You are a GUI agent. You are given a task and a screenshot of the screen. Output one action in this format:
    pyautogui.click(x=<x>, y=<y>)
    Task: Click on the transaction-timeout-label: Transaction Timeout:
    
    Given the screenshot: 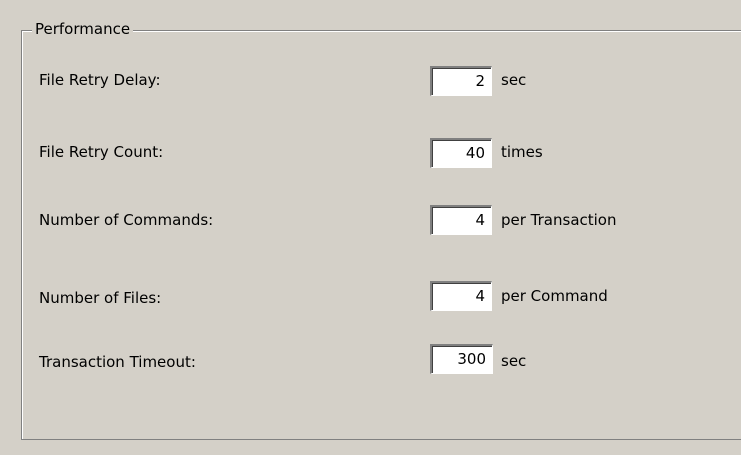 What is the action you would take?
    pyautogui.click(x=117, y=362)
    